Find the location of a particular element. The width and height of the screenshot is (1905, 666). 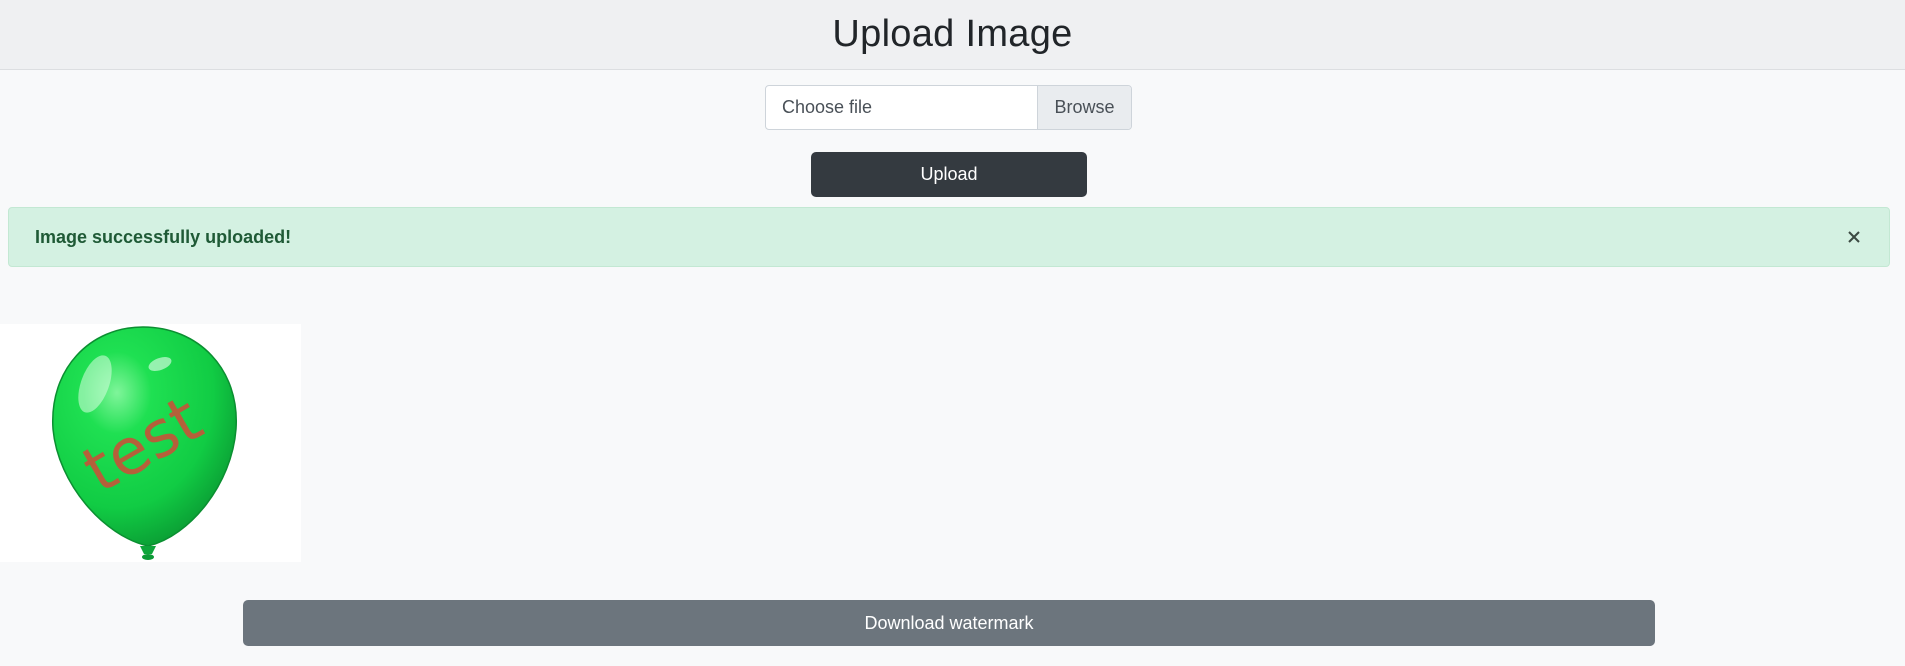

page-header: Upload Image is located at coordinates (952, 35).